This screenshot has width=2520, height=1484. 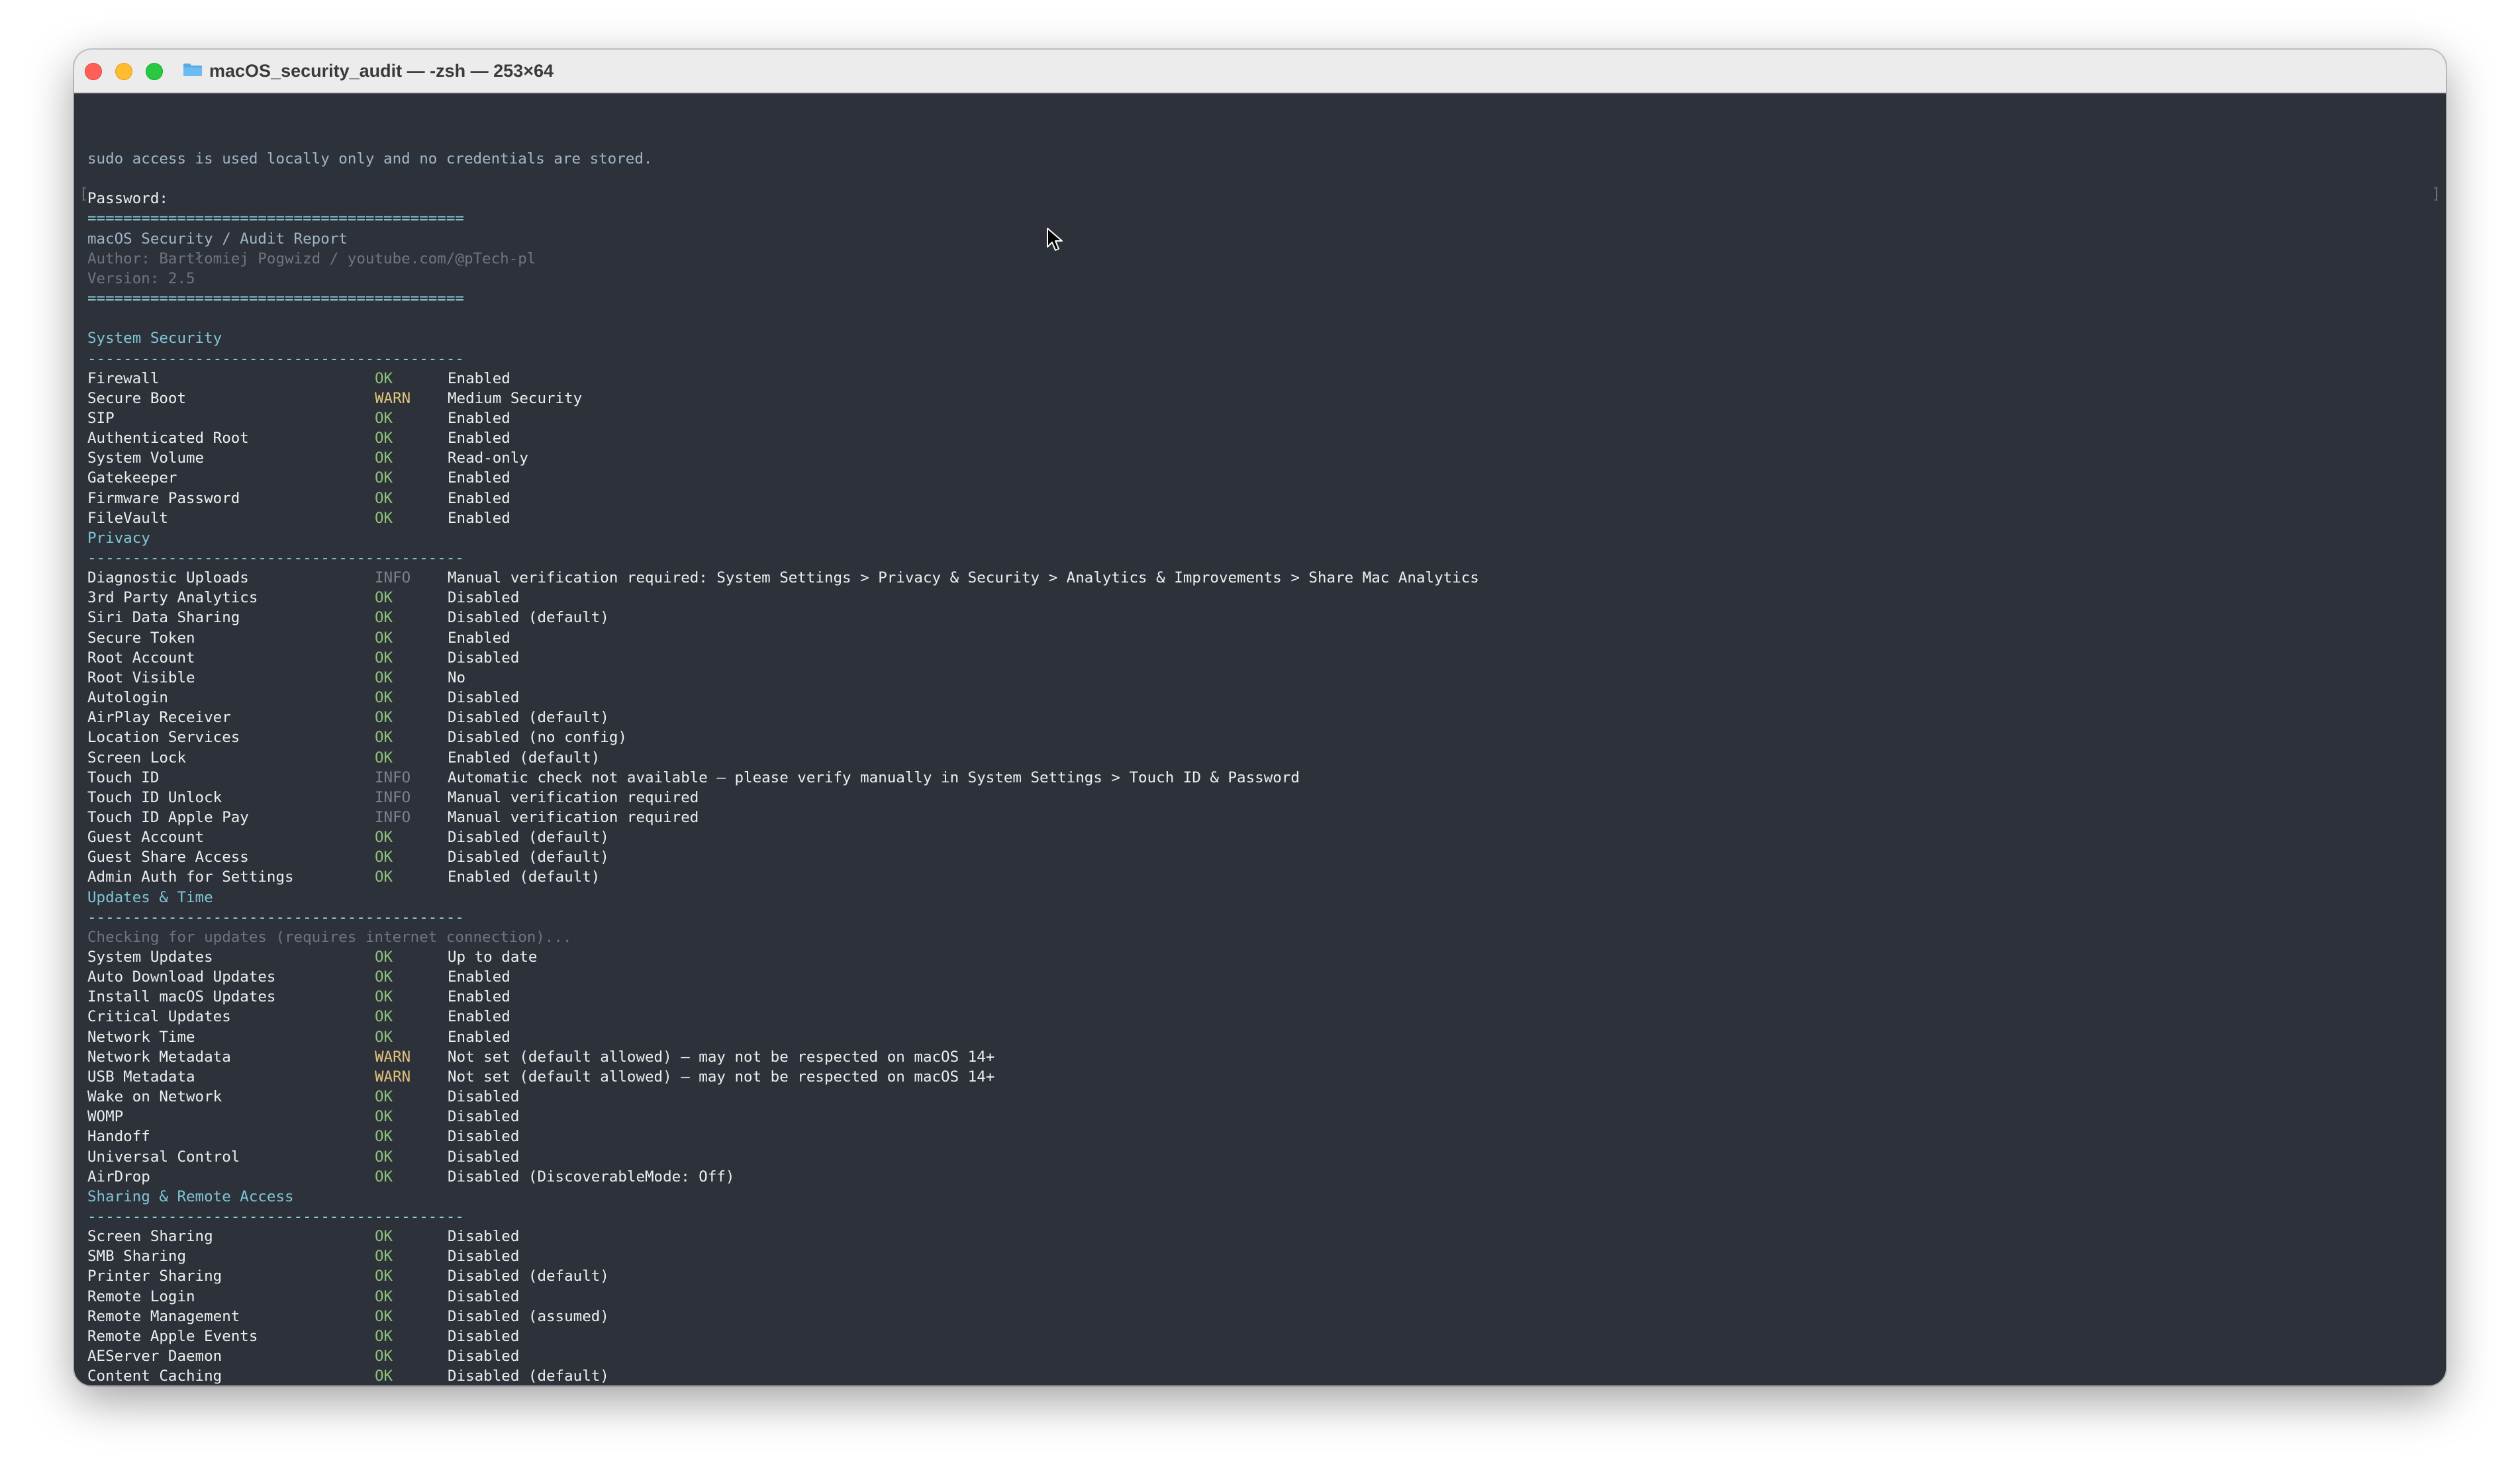 I want to click on audit-row-label: Firewall, so click(x=123, y=378).